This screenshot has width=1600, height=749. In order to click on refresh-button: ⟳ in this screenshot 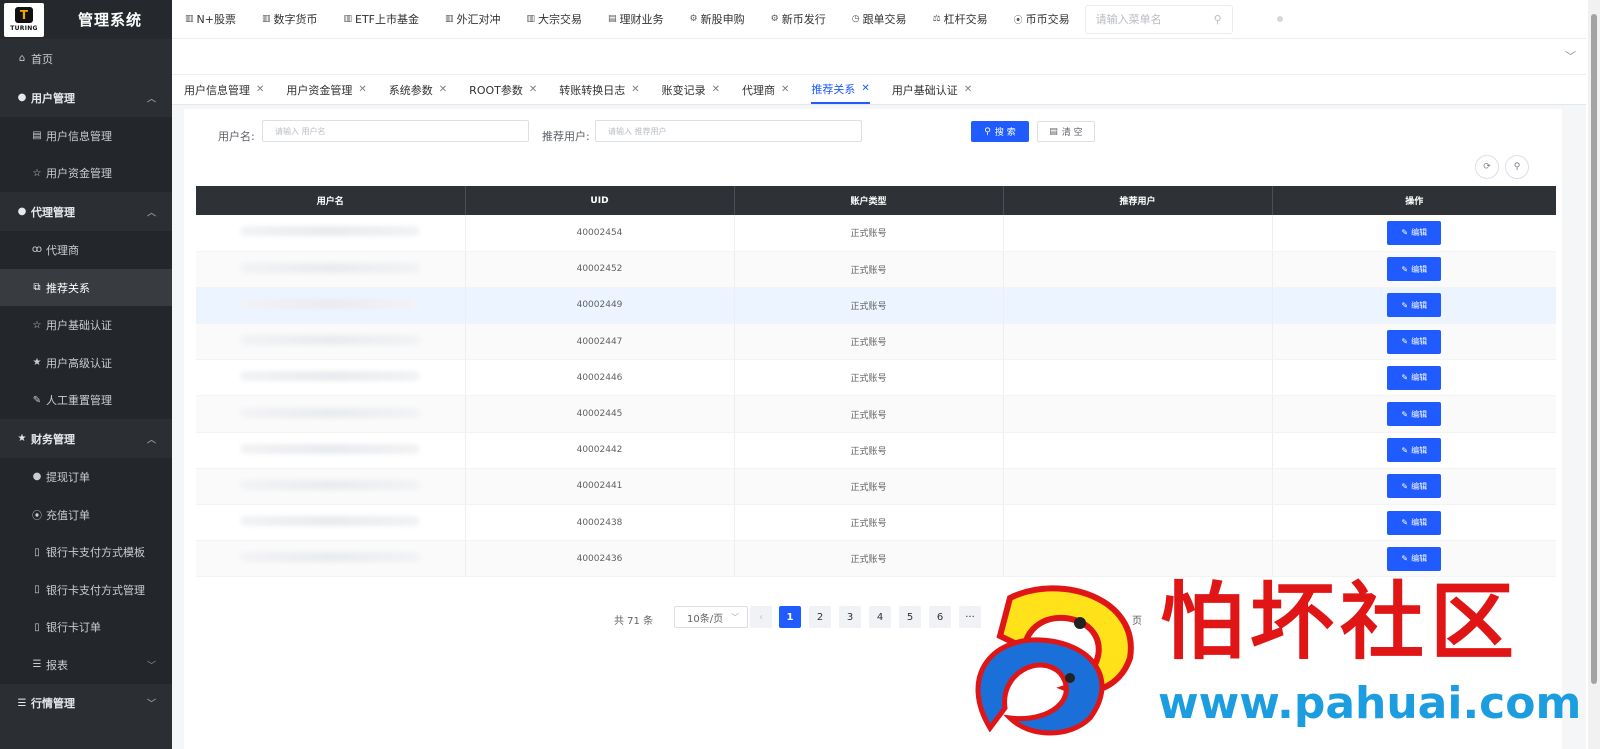, I will do `click(1487, 167)`.